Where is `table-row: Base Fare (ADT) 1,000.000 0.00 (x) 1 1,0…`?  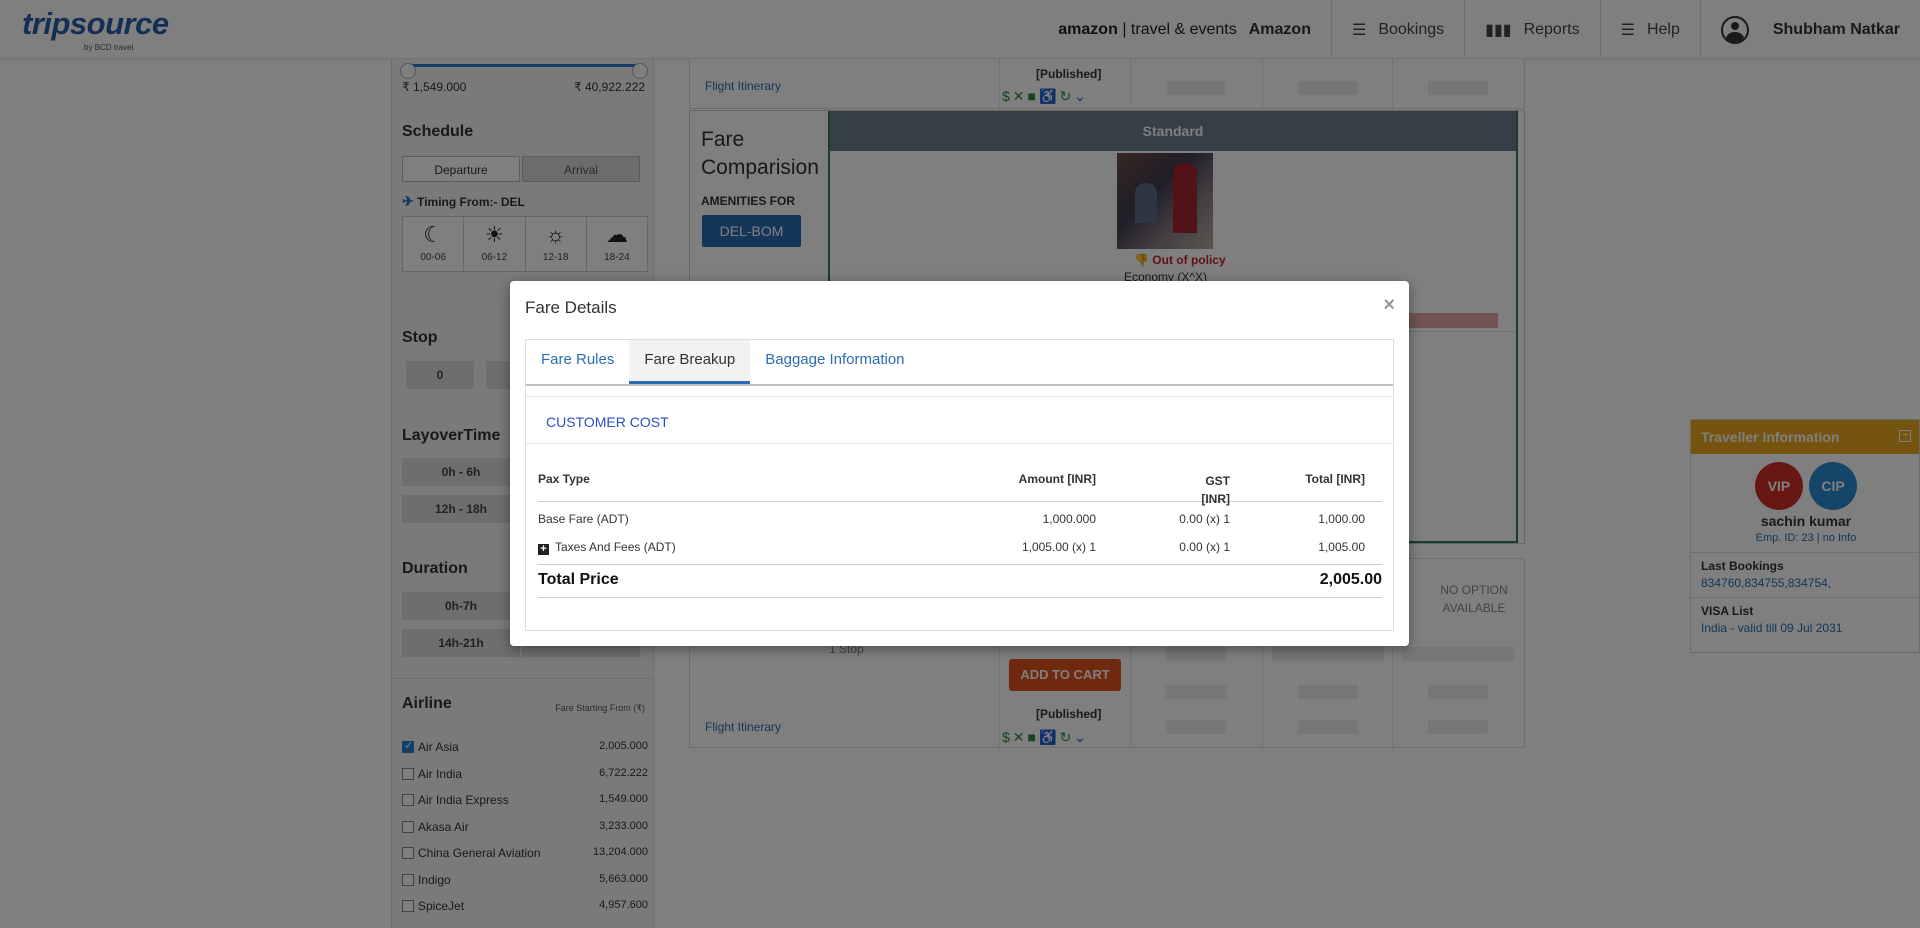 table-row: Base Fare (ADT) 1,000.000 0.00 (x) 1 1,0… is located at coordinates (960, 516).